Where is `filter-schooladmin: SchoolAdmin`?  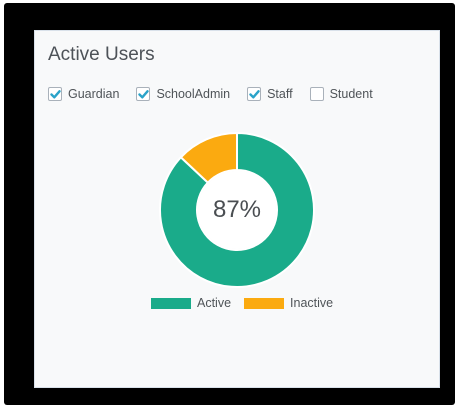
filter-schooladmin: SchoolAdmin is located at coordinates (183, 94).